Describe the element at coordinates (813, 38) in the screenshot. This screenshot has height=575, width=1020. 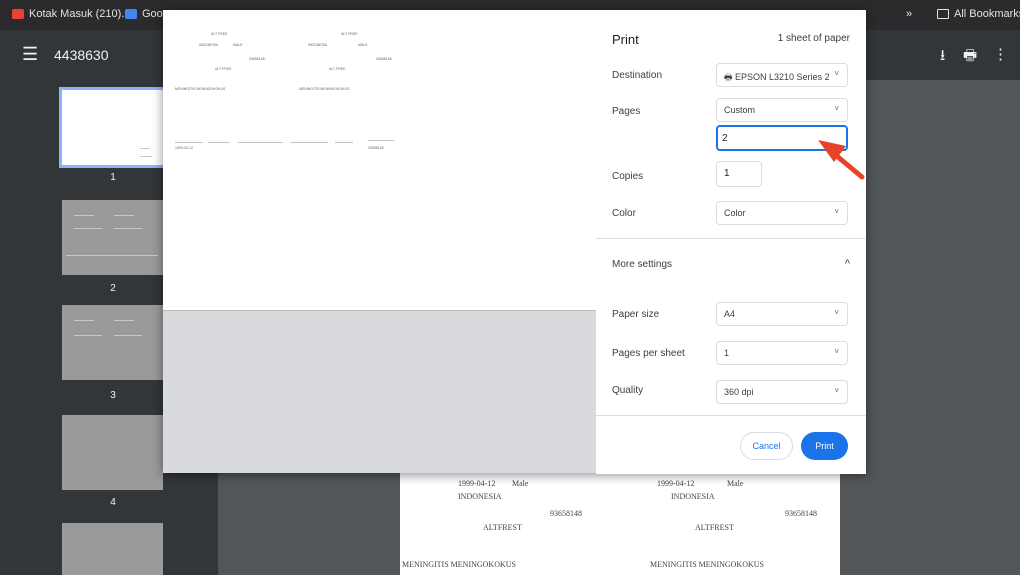
I see `sheet-count: 1 sheet of paper` at that location.